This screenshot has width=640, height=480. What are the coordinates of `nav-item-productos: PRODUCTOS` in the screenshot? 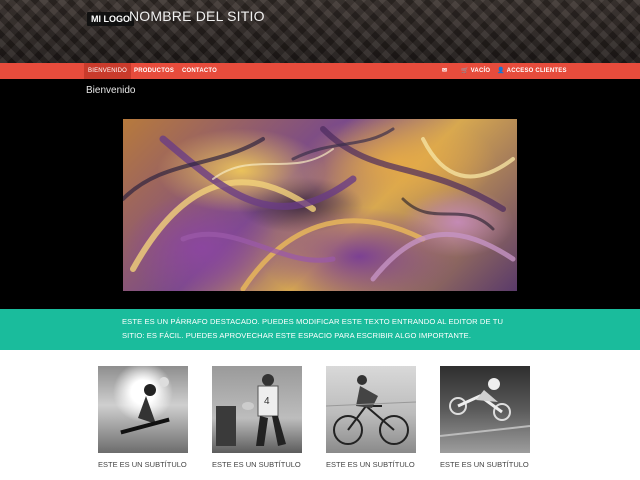 It's located at (154, 71).